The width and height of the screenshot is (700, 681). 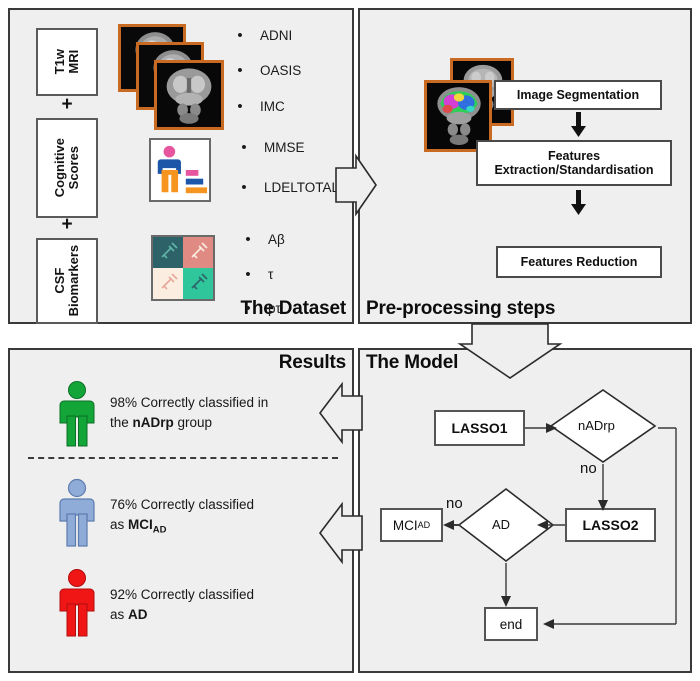 What do you see at coordinates (121, 422) in the screenshot?
I see `result-line2-pre: the` at bounding box center [121, 422].